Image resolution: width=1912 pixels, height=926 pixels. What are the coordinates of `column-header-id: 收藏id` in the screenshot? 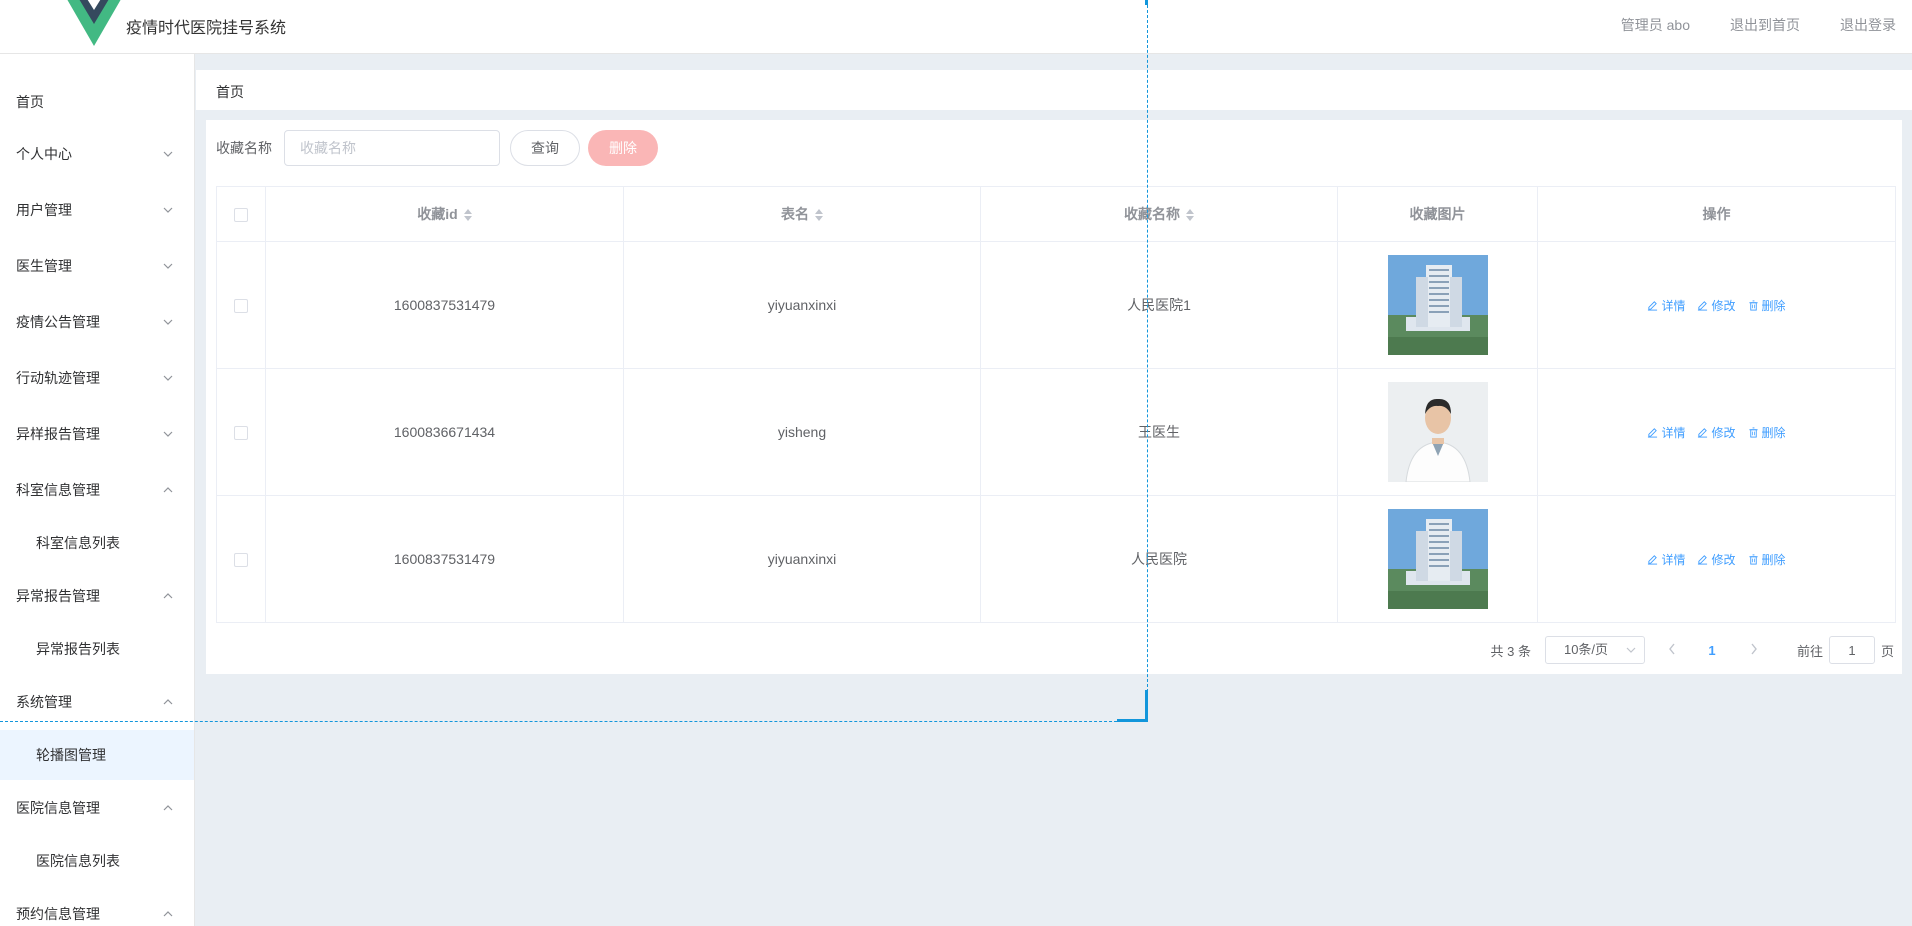 It's located at (444, 214).